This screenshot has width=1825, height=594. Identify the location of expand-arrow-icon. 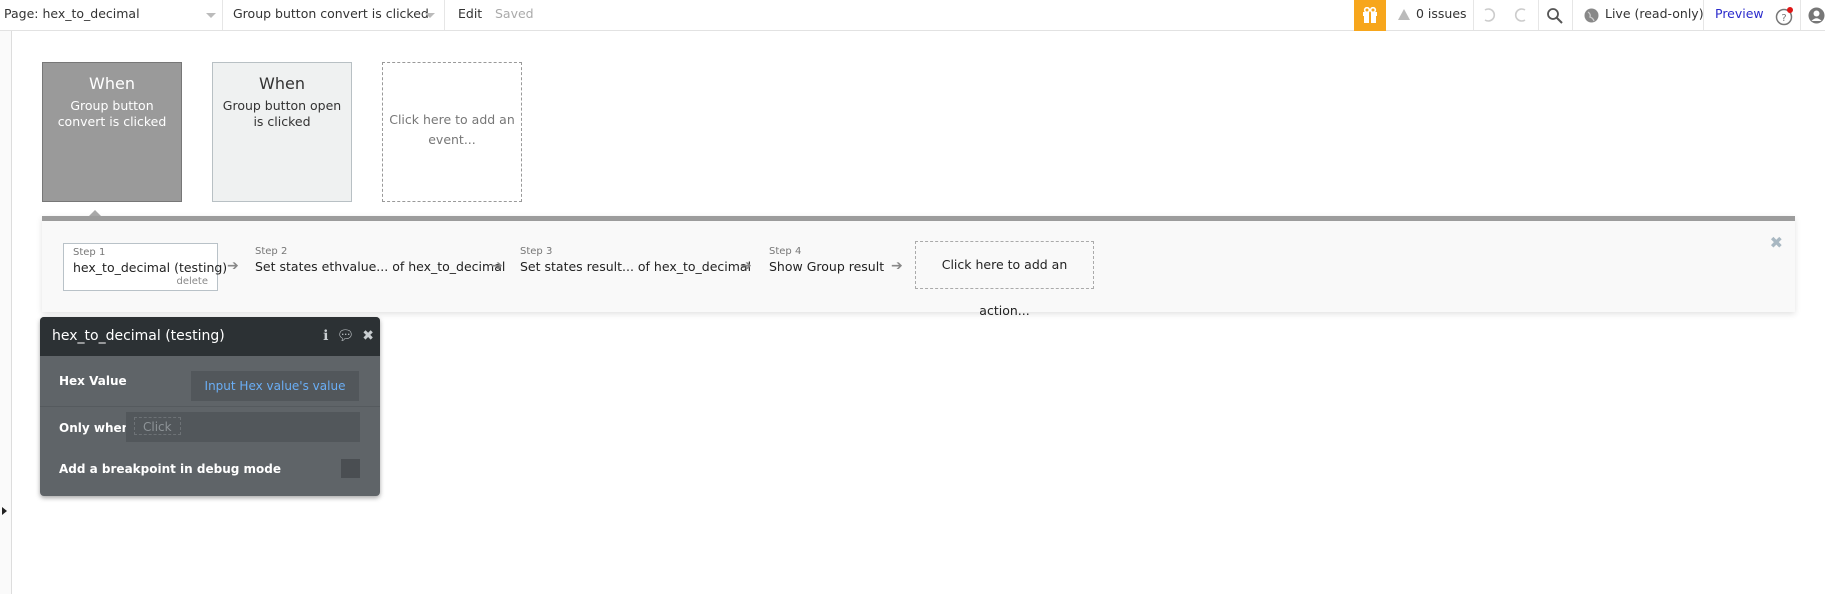
(4, 511).